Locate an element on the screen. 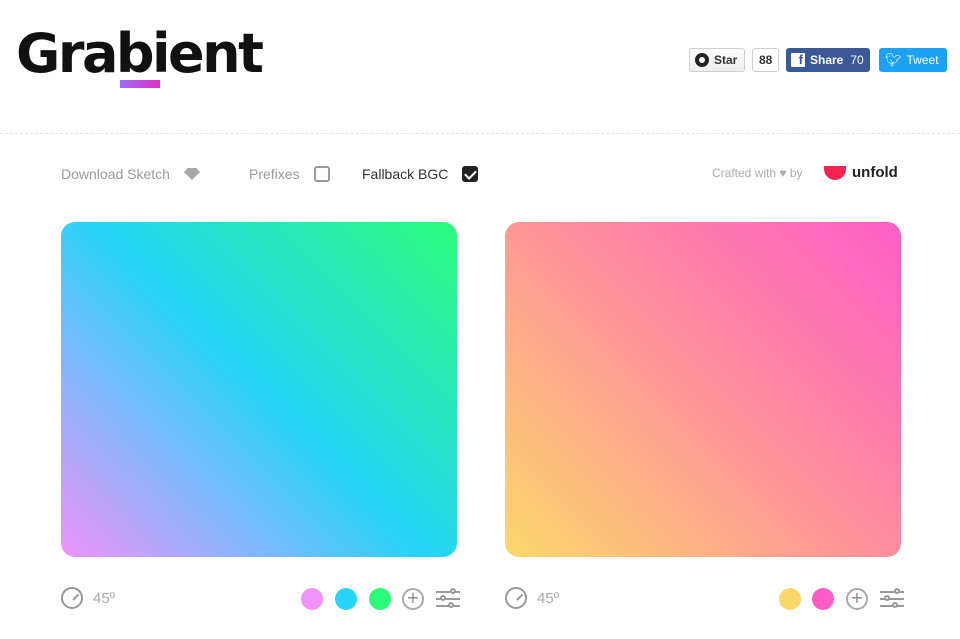 This screenshot has width=960, height=639. unfold-logo: unfold is located at coordinates (861, 172).